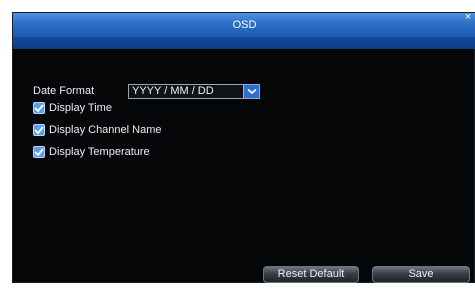 The height and width of the screenshot is (293, 475). What do you see at coordinates (311, 274) in the screenshot?
I see `reset-default-button: Reset Default` at bounding box center [311, 274].